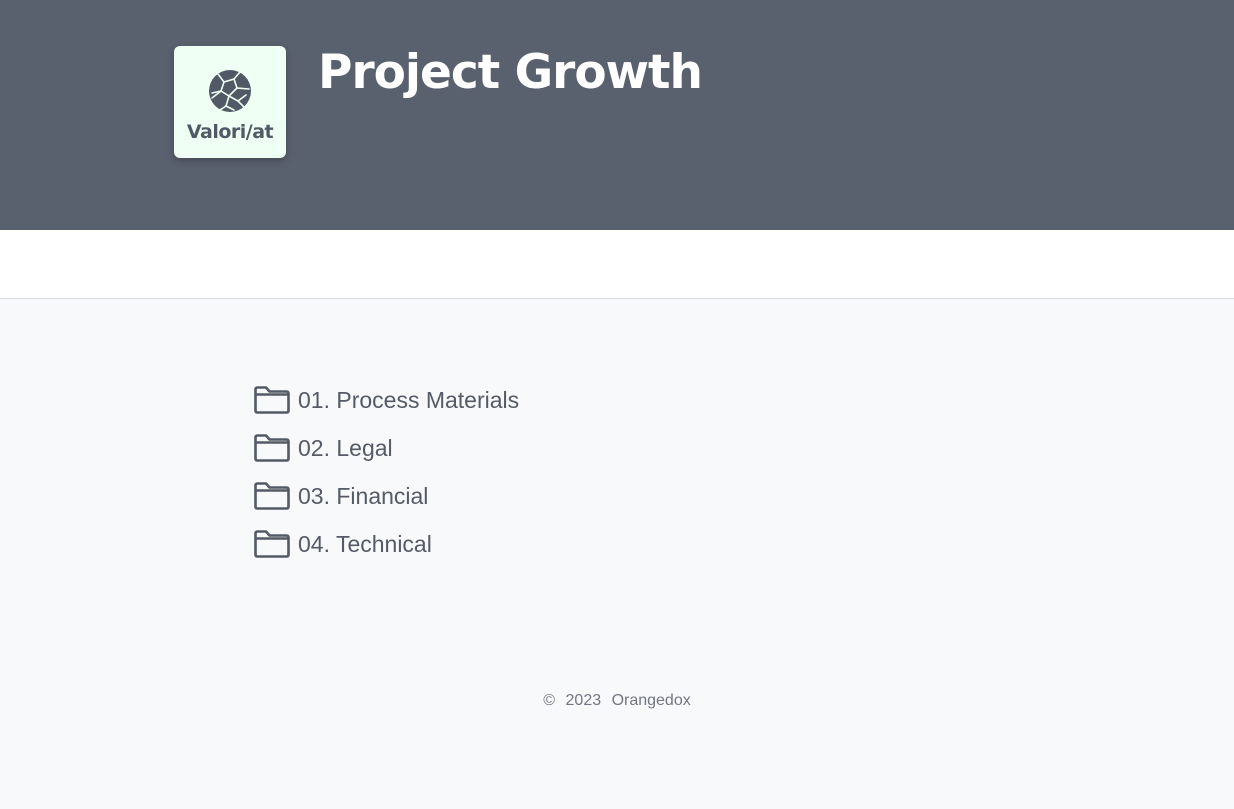 Image resolution: width=1234 pixels, height=809 pixels. What do you see at coordinates (230, 102) in the screenshot?
I see `company-logo: Valori/at` at bounding box center [230, 102].